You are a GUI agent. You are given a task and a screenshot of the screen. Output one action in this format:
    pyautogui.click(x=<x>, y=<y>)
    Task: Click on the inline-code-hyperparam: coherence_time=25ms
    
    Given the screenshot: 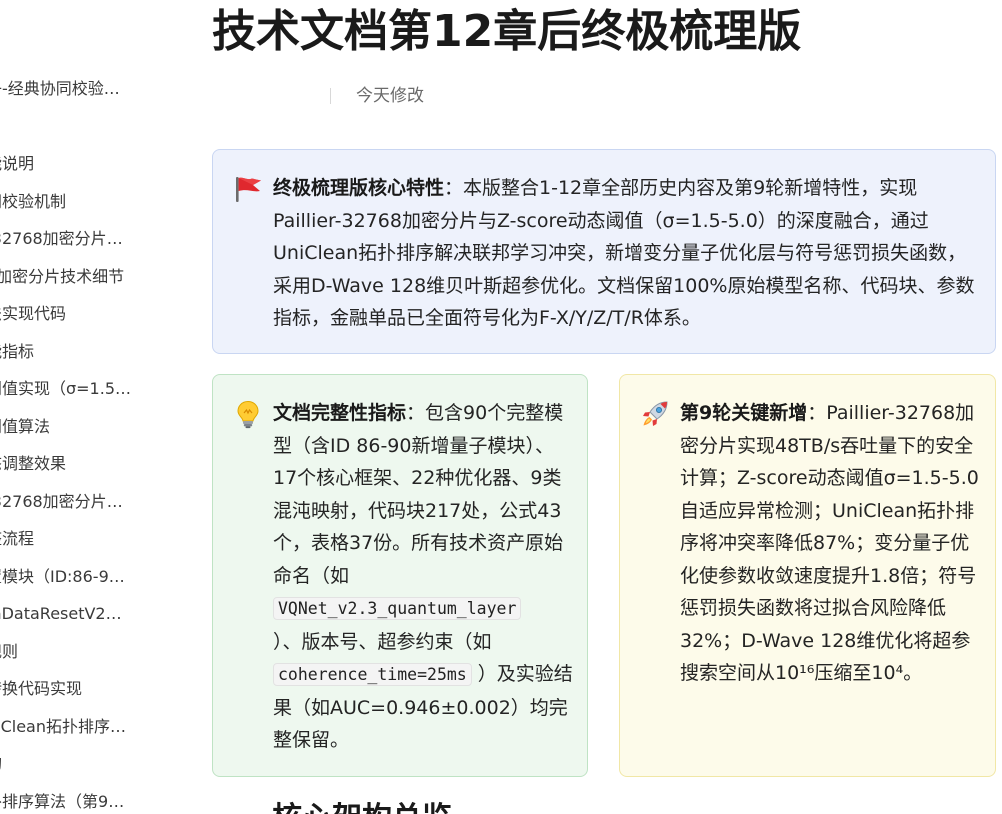 What is the action you would take?
    pyautogui.click(x=372, y=674)
    